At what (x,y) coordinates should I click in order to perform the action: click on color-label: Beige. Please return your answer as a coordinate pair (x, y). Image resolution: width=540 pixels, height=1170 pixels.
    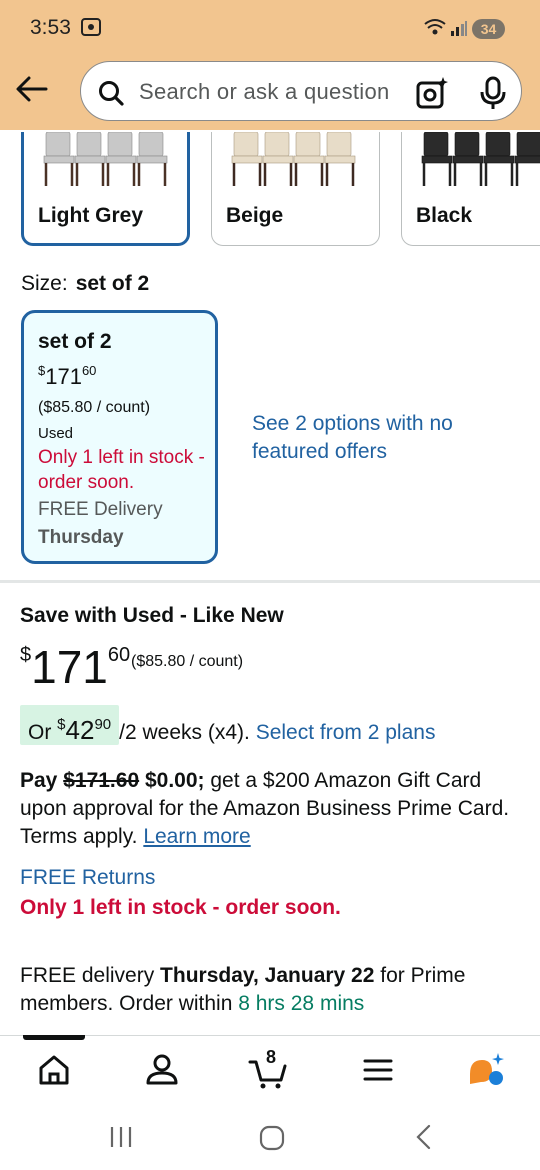
    Looking at the image, I should click on (255, 215).